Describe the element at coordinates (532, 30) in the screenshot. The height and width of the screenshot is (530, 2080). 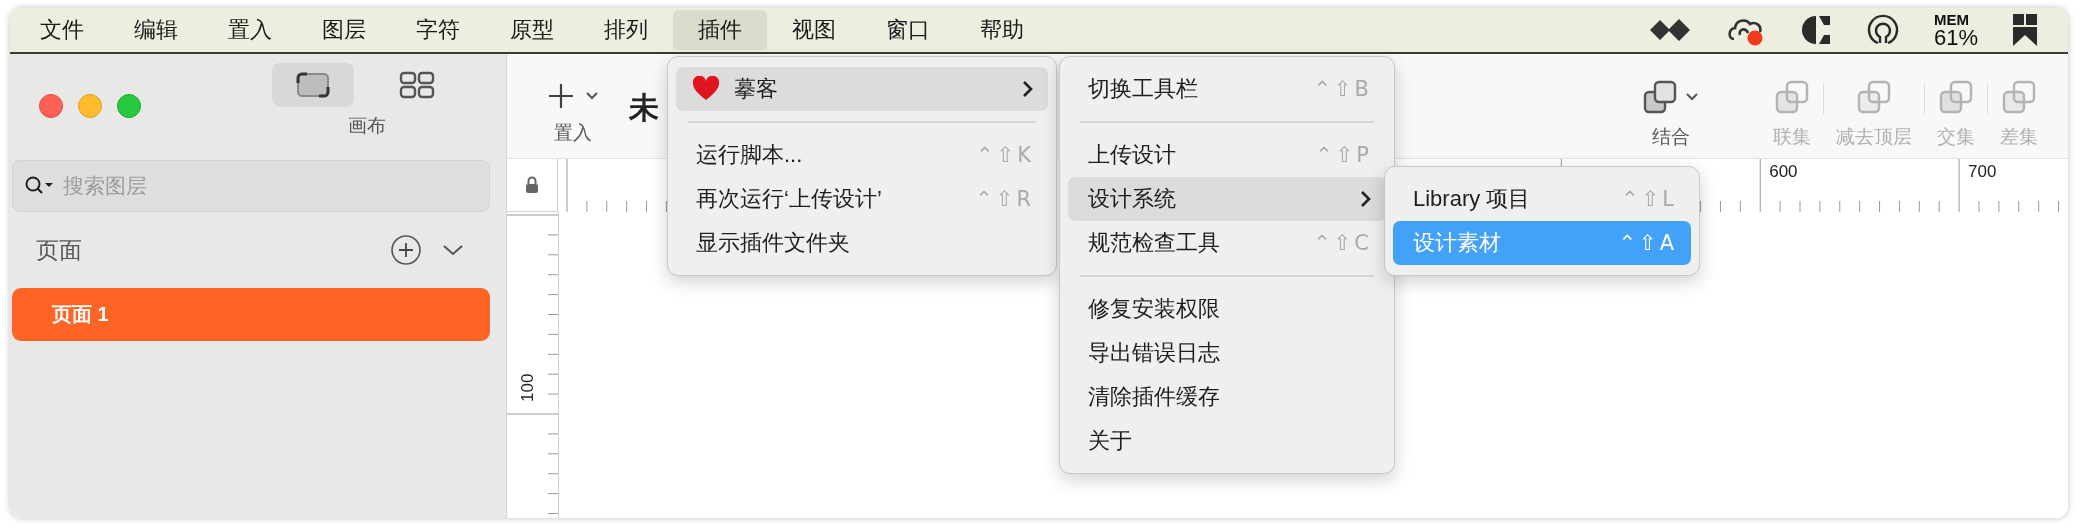
I see `menu-bar-item: 原型` at that location.